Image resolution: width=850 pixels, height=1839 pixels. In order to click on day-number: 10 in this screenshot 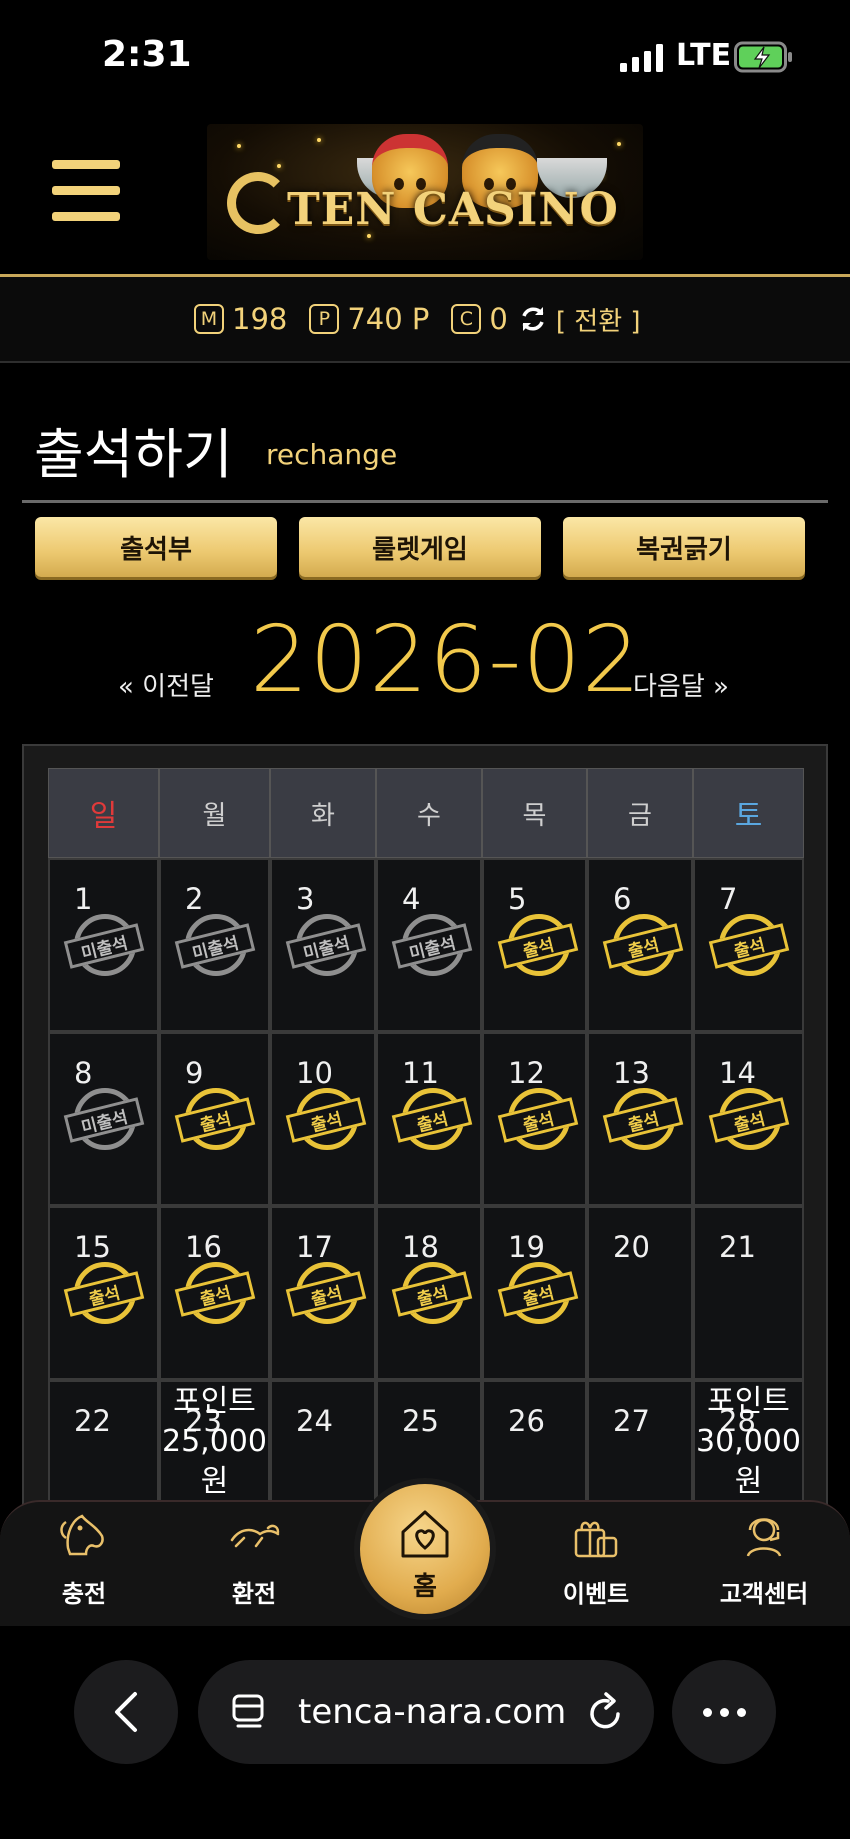, I will do `click(314, 1073)`.